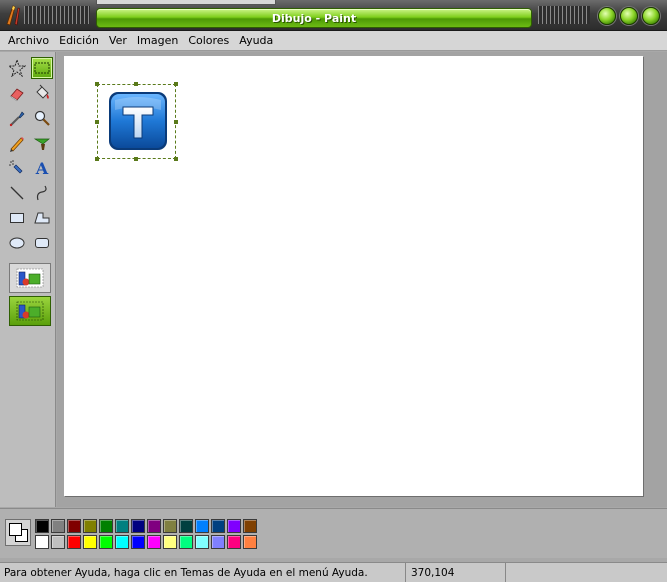 This screenshot has width=667, height=582. I want to click on star-select-icon, so click(17, 68).